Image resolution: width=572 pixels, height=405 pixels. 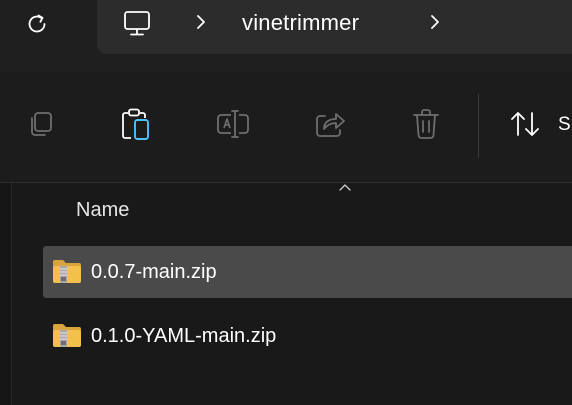 I want to click on copy-icon, so click(x=41, y=124).